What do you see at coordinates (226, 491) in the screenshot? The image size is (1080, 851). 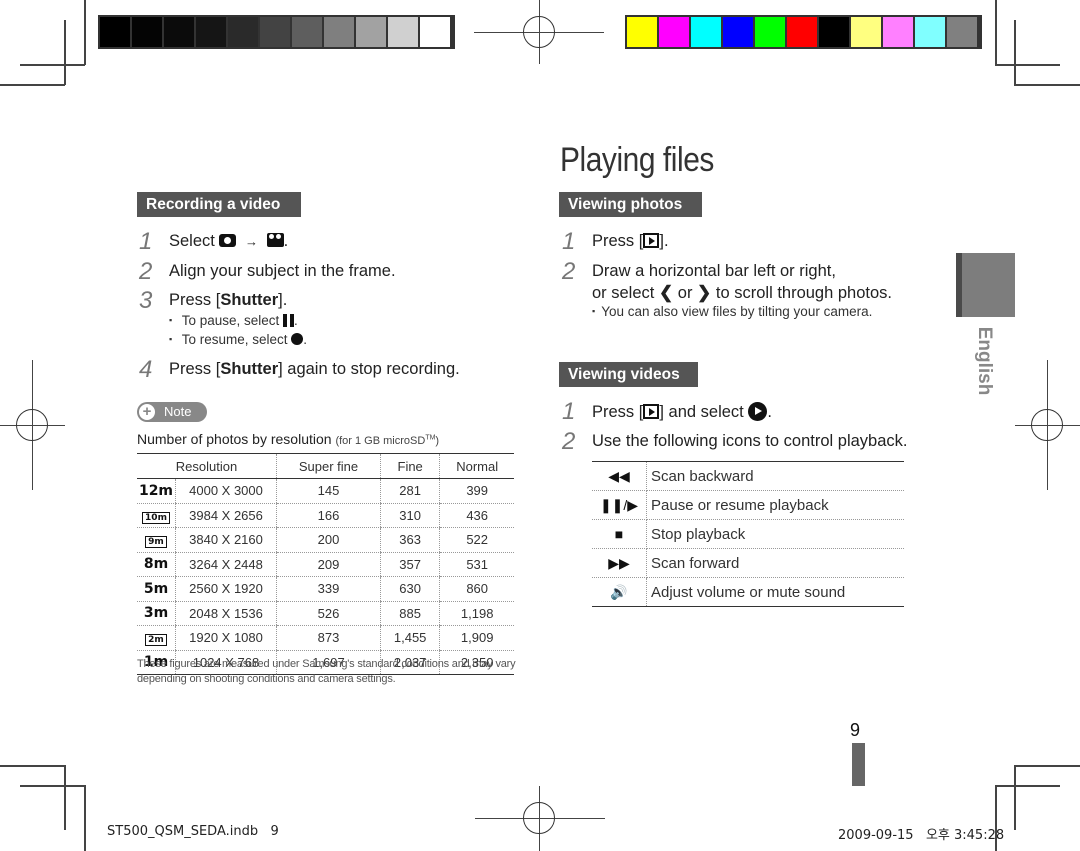 I see `resolution-cell: 4000 X 3000` at bounding box center [226, 491].